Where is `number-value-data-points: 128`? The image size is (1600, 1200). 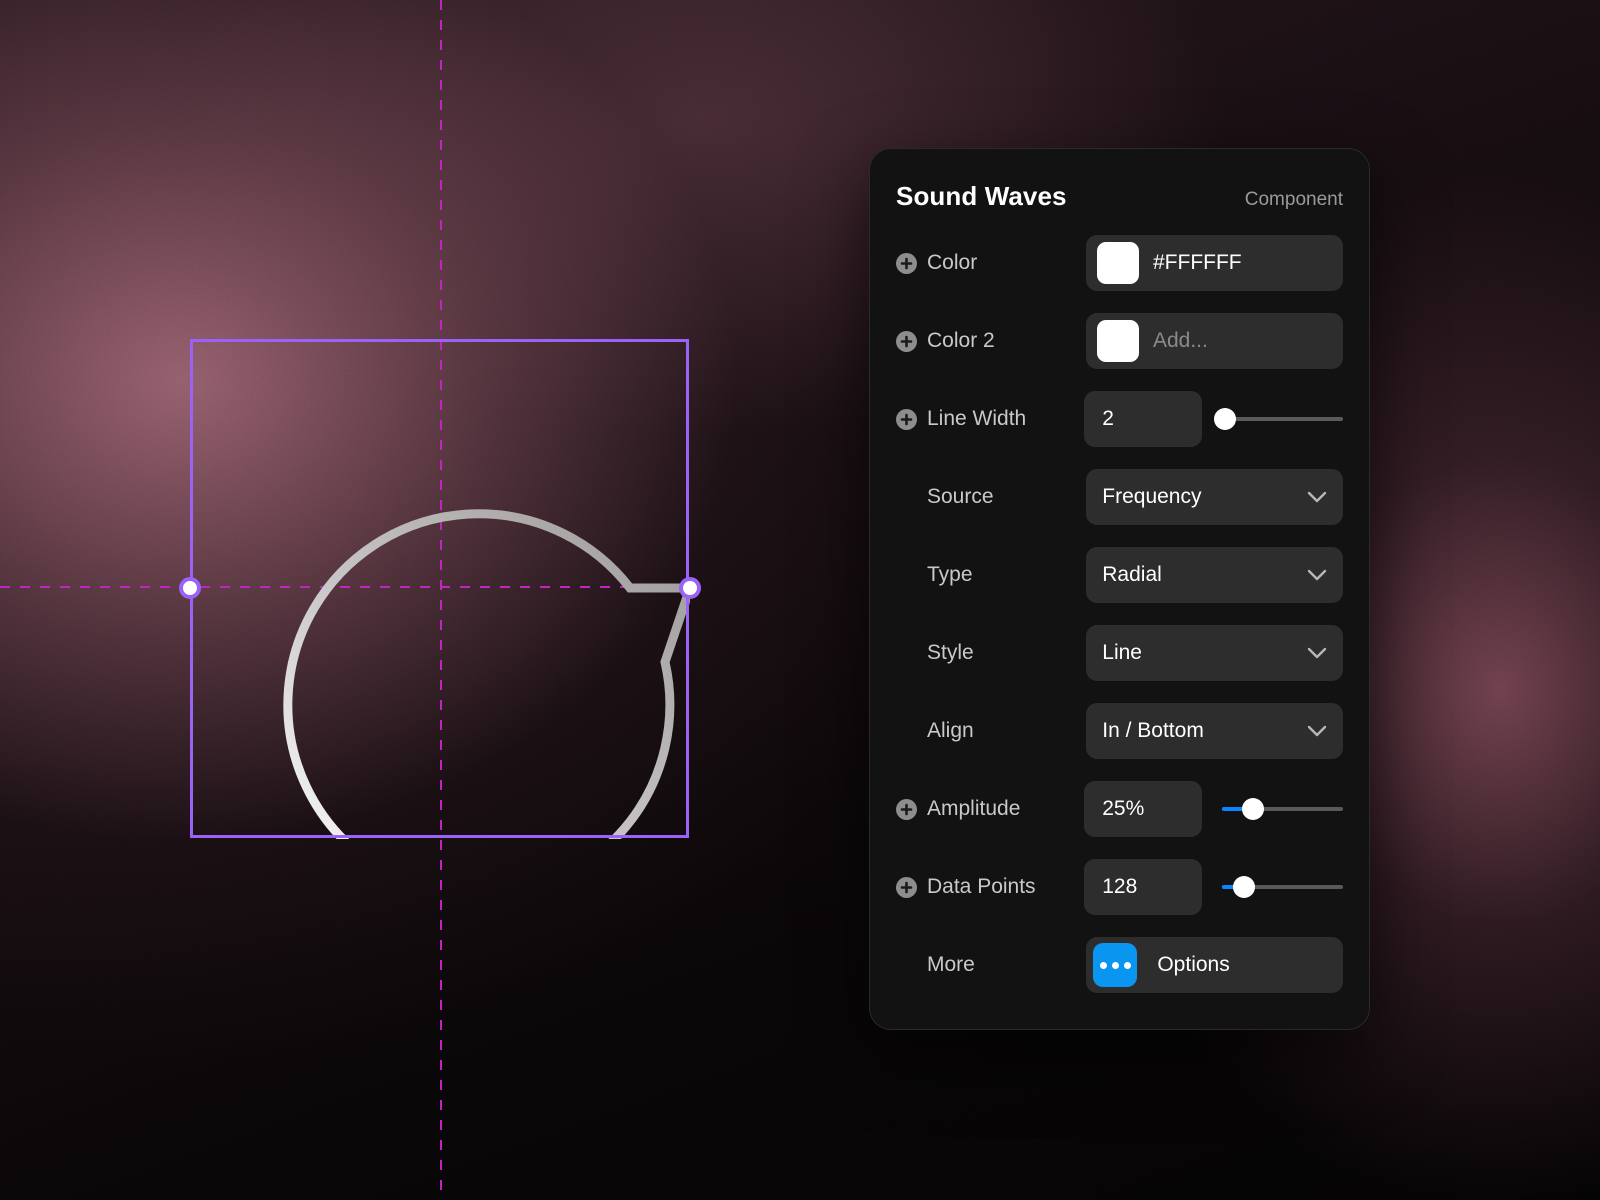
number-value-data-points: 128 is located at coordinates (1120, 886).